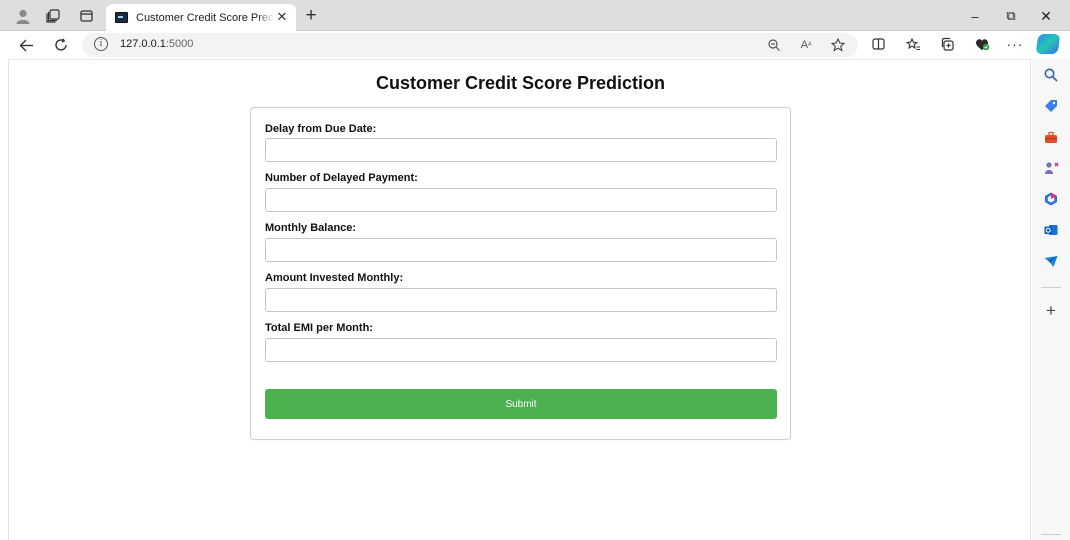 The height and width of the screenshot is (540, 1070). I want to click on profile-icon, so click(23, 16).